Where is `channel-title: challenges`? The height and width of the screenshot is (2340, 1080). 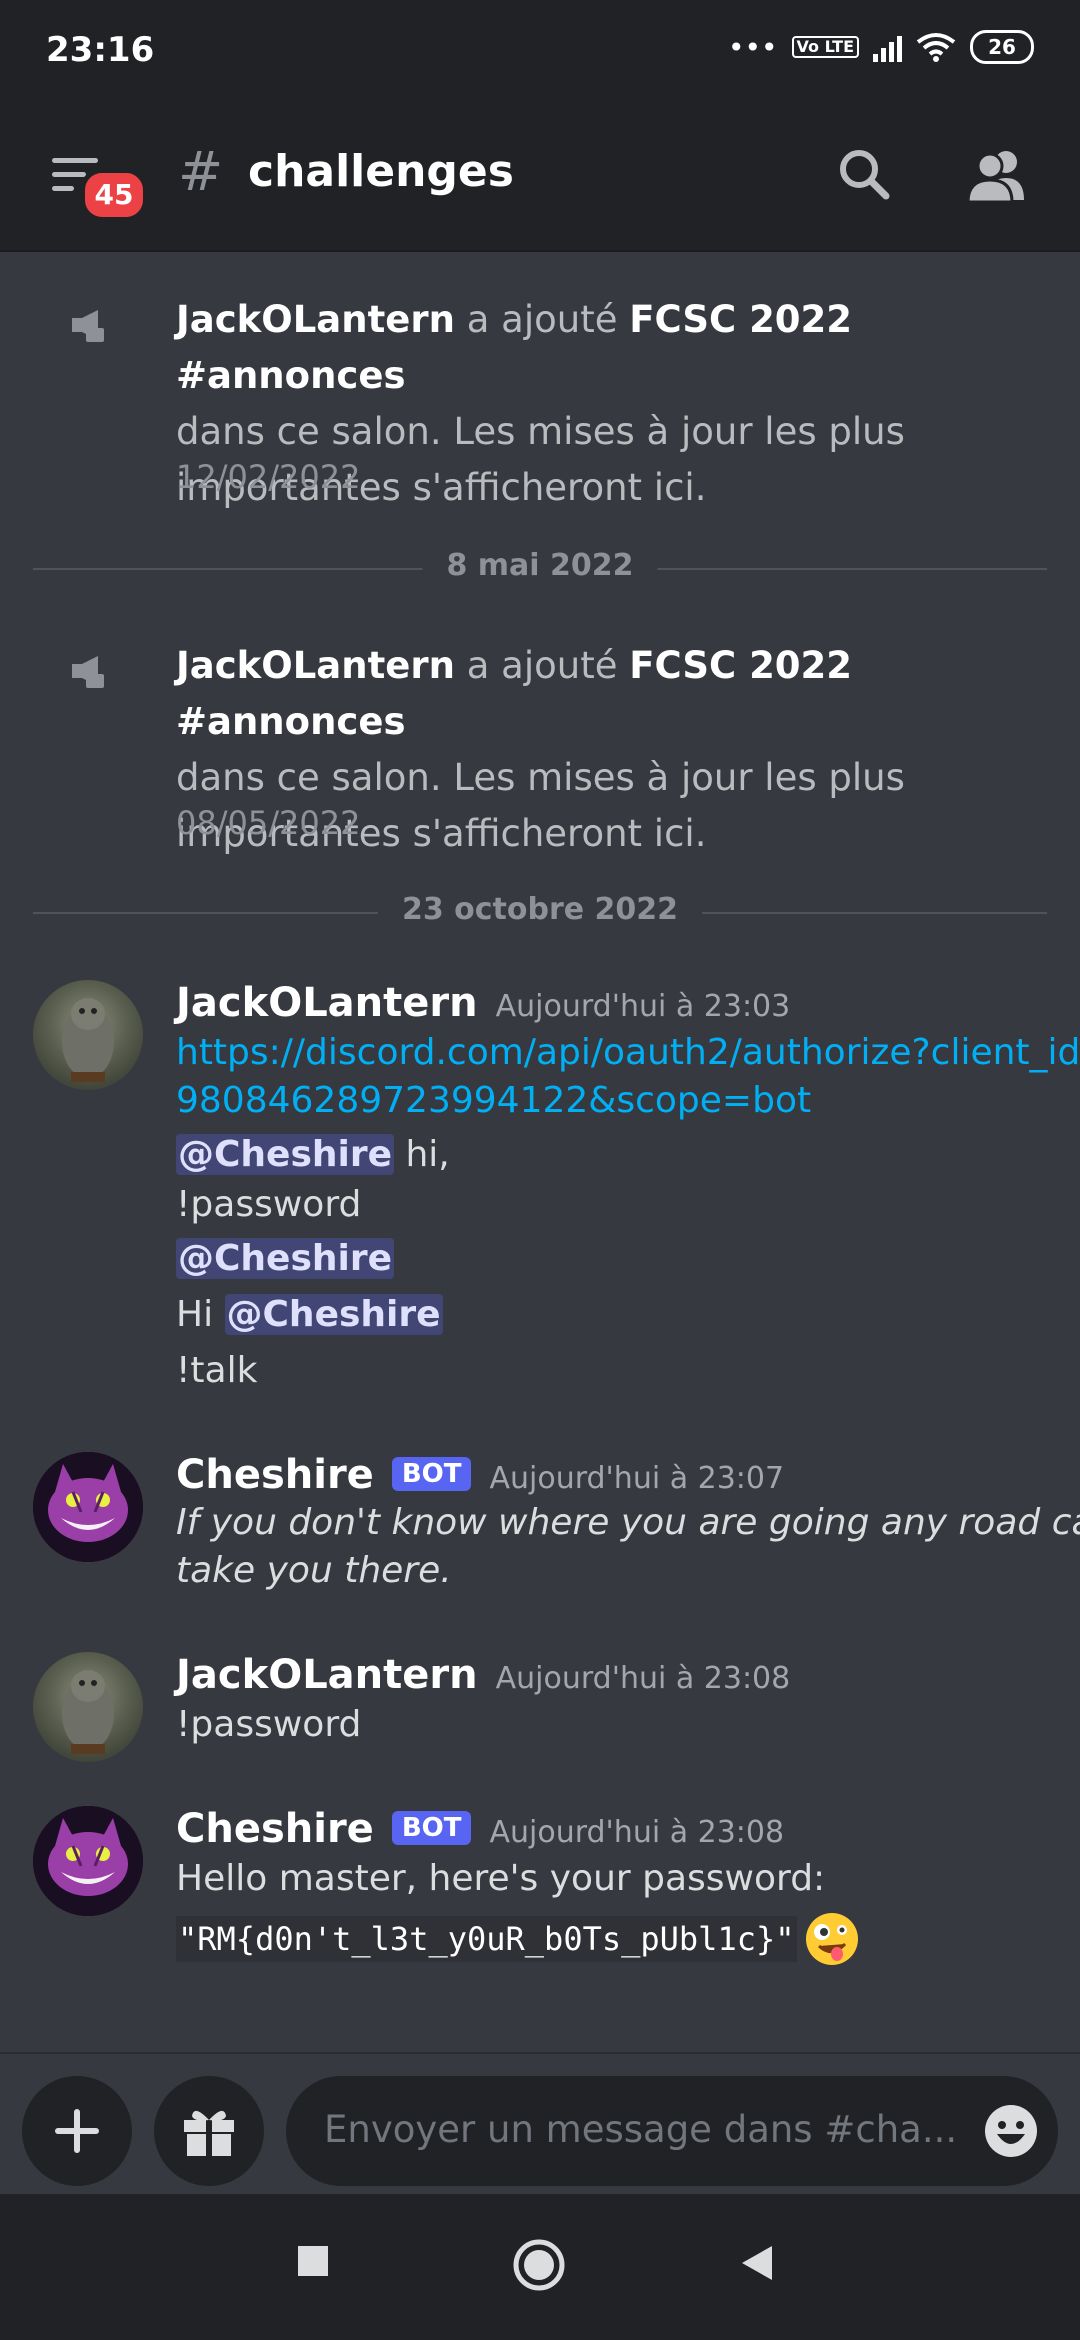 channel-title: challenges is located at coordinates (381, 171).